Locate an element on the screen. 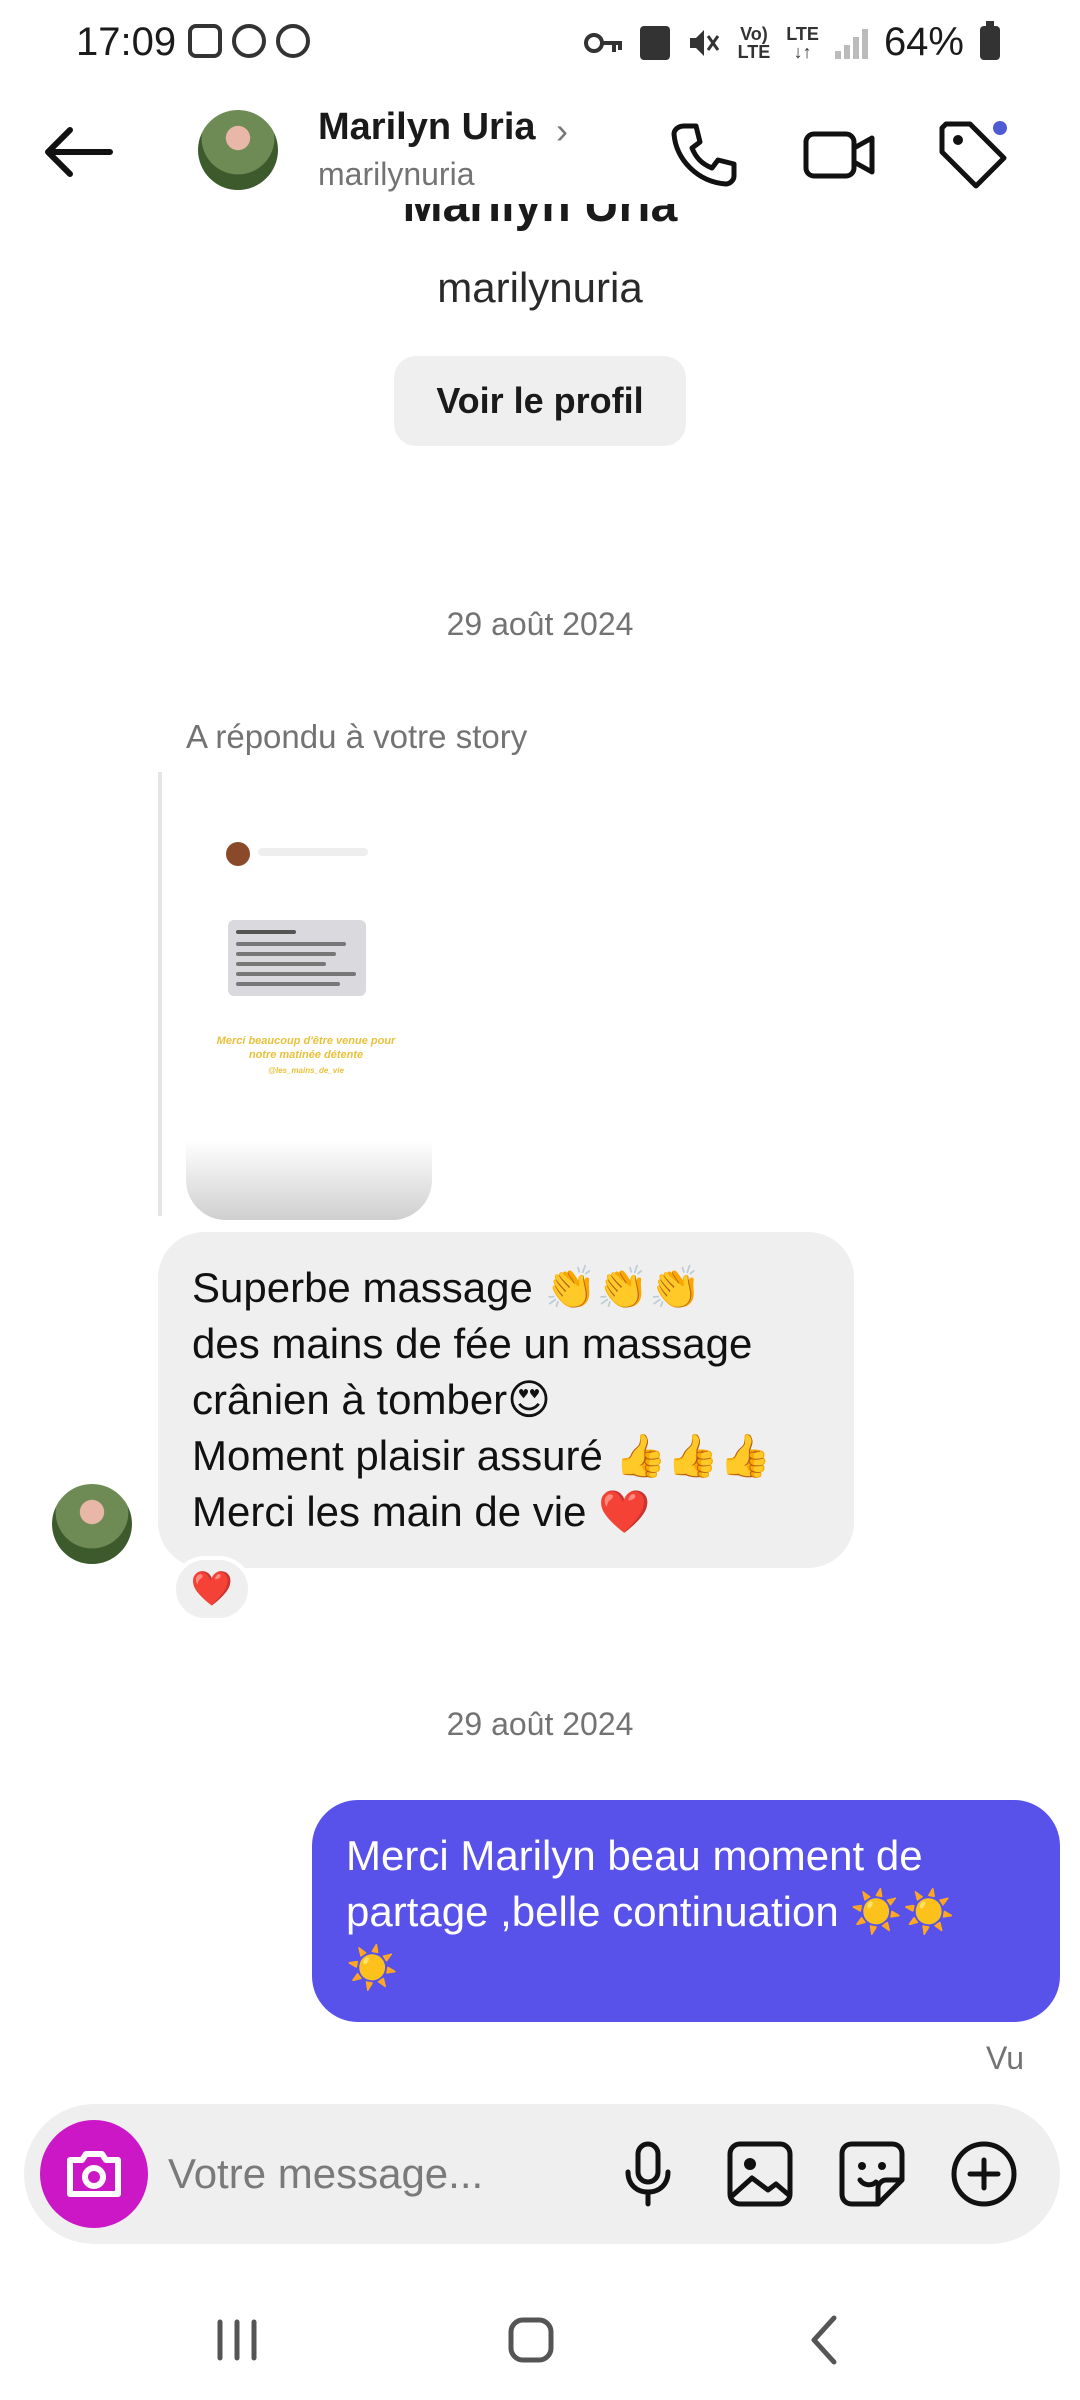  volte-indicator: Vo) LTE is located at coordinates (754, 42).